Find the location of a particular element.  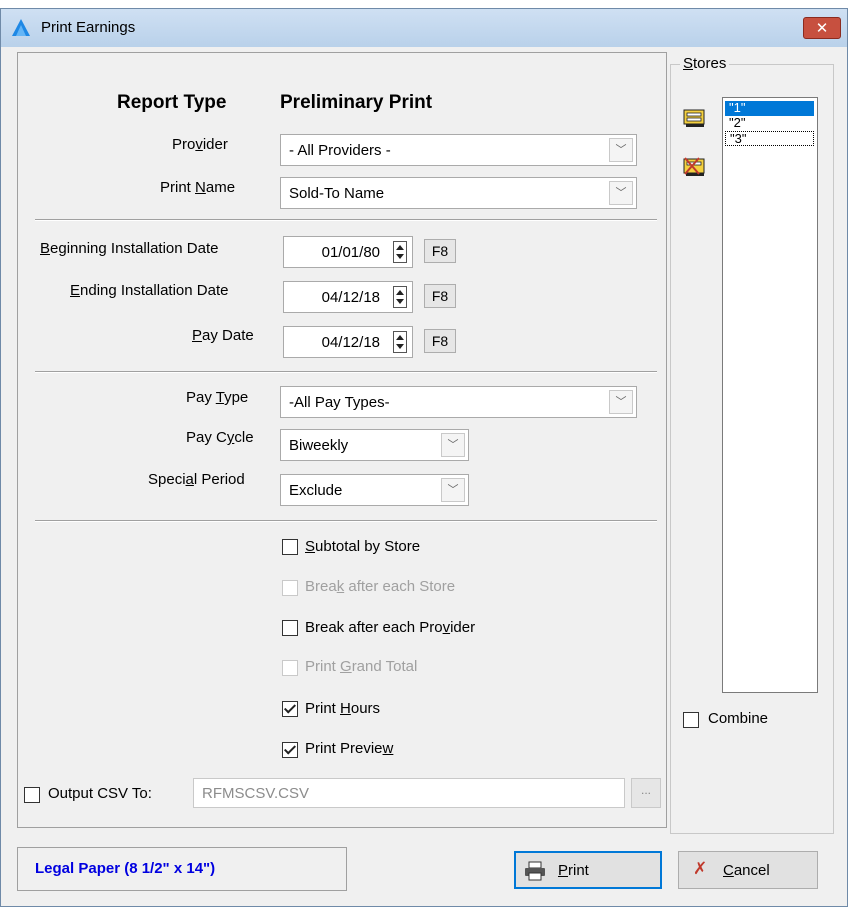

close-button: ✕ is located at coordinates (822, 28).